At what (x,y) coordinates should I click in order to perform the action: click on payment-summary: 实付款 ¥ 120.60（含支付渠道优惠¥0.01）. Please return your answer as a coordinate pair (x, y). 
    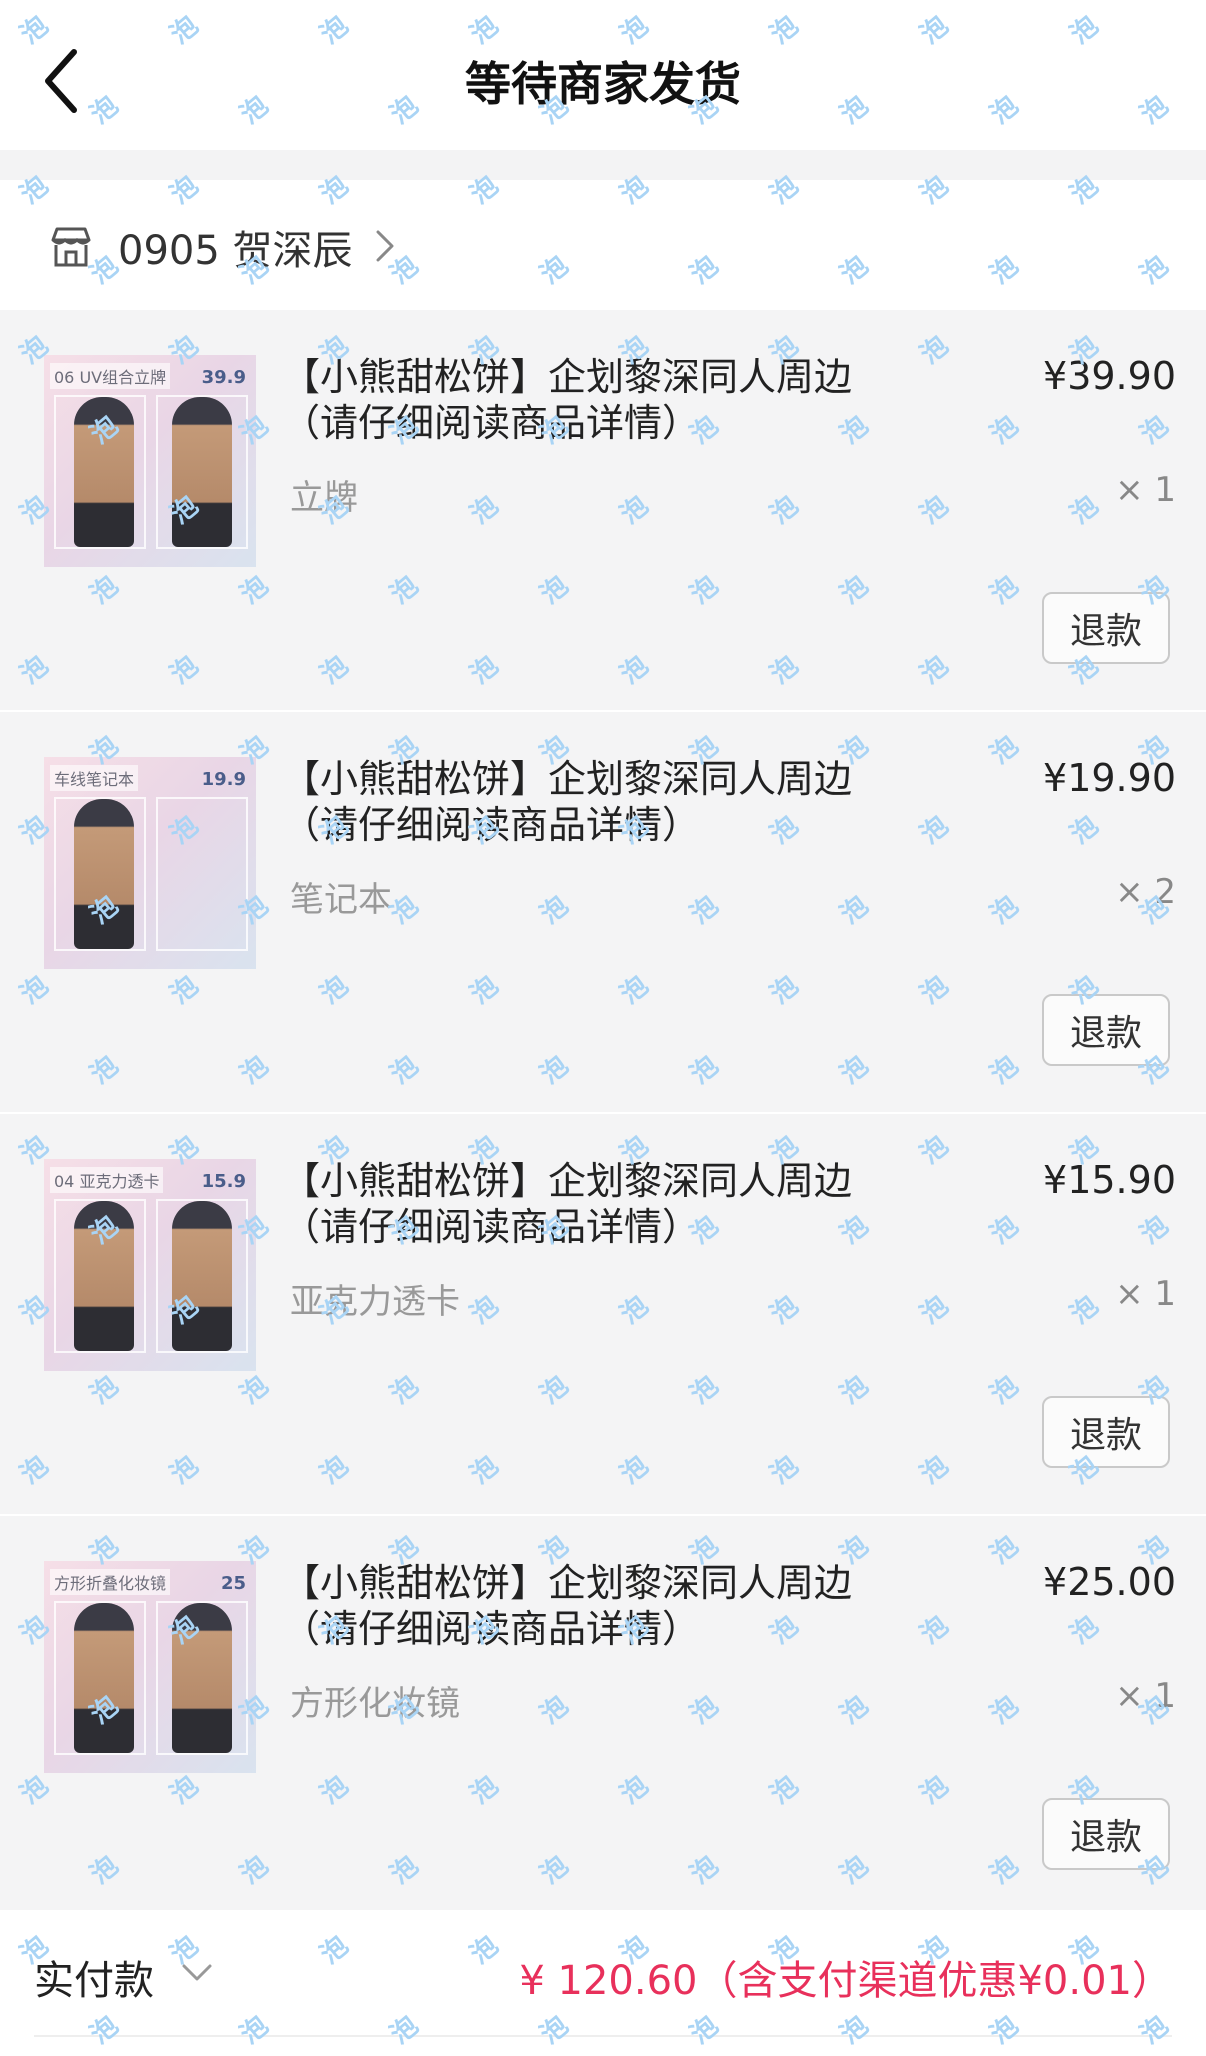
    Looking at the image, I should click on (603, 1983).